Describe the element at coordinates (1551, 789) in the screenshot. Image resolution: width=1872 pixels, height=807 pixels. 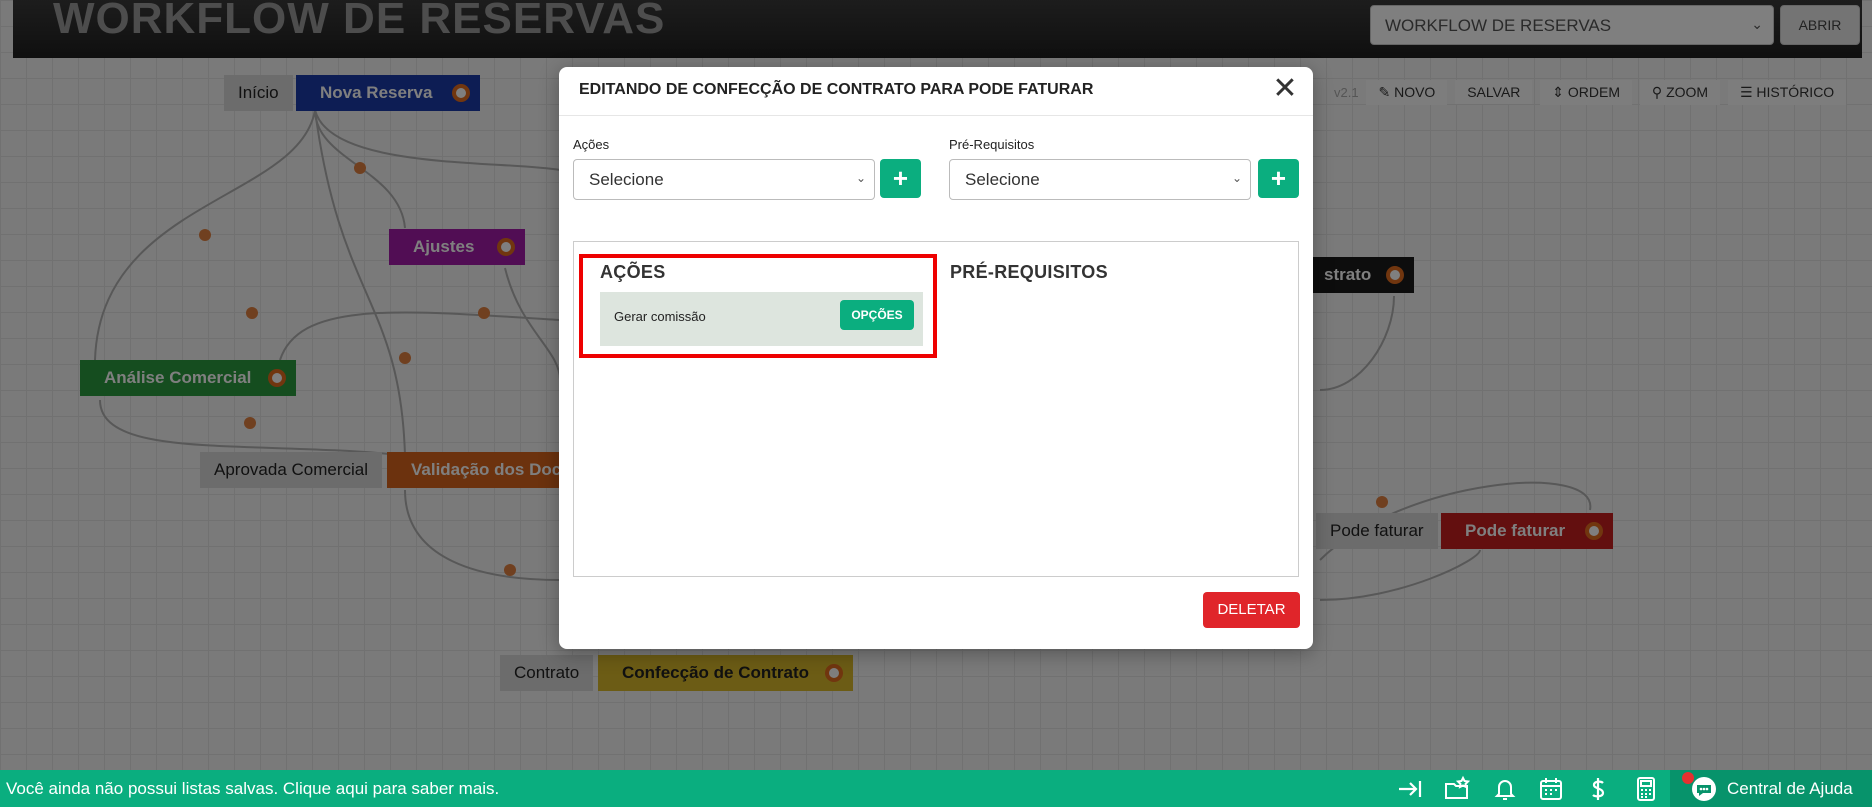
I see `calendar-icon` at that location.